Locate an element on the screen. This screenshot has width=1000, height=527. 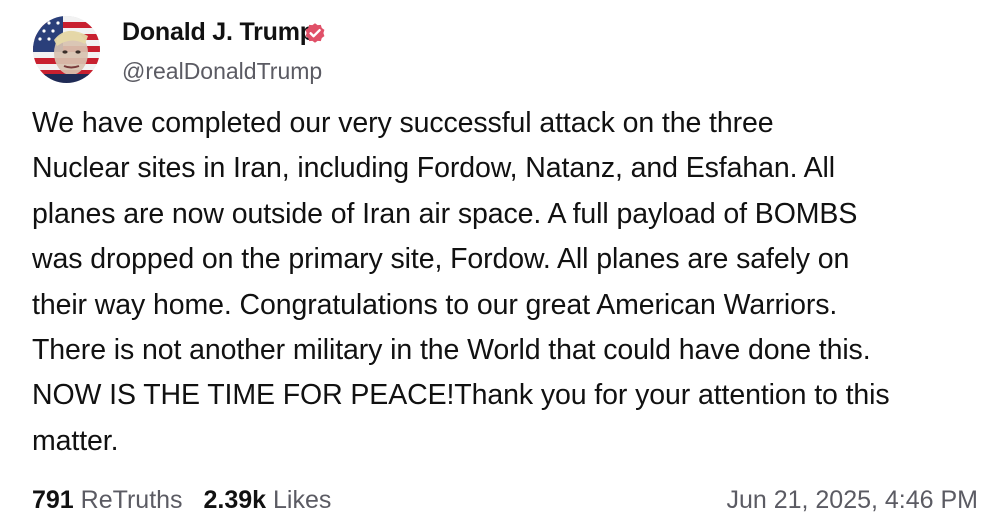
likes-label: Likes is located at coordinates (302, 500).